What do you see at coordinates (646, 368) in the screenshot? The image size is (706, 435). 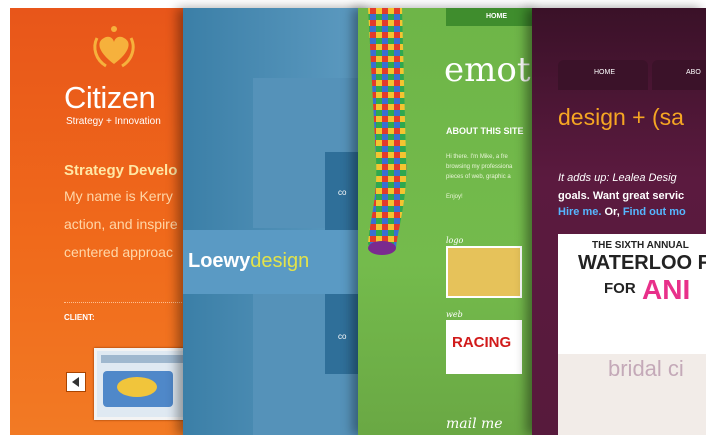 I see `bridal-text: bridal ci` at bounding box center [646, 368].